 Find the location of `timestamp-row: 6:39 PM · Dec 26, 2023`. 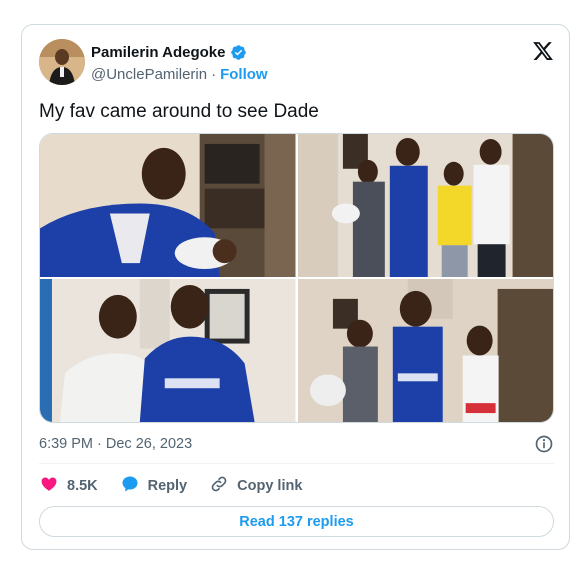

timestamp-row: 6:39 PM · Dec 26, 2023 is located at coordinates (296, 444).